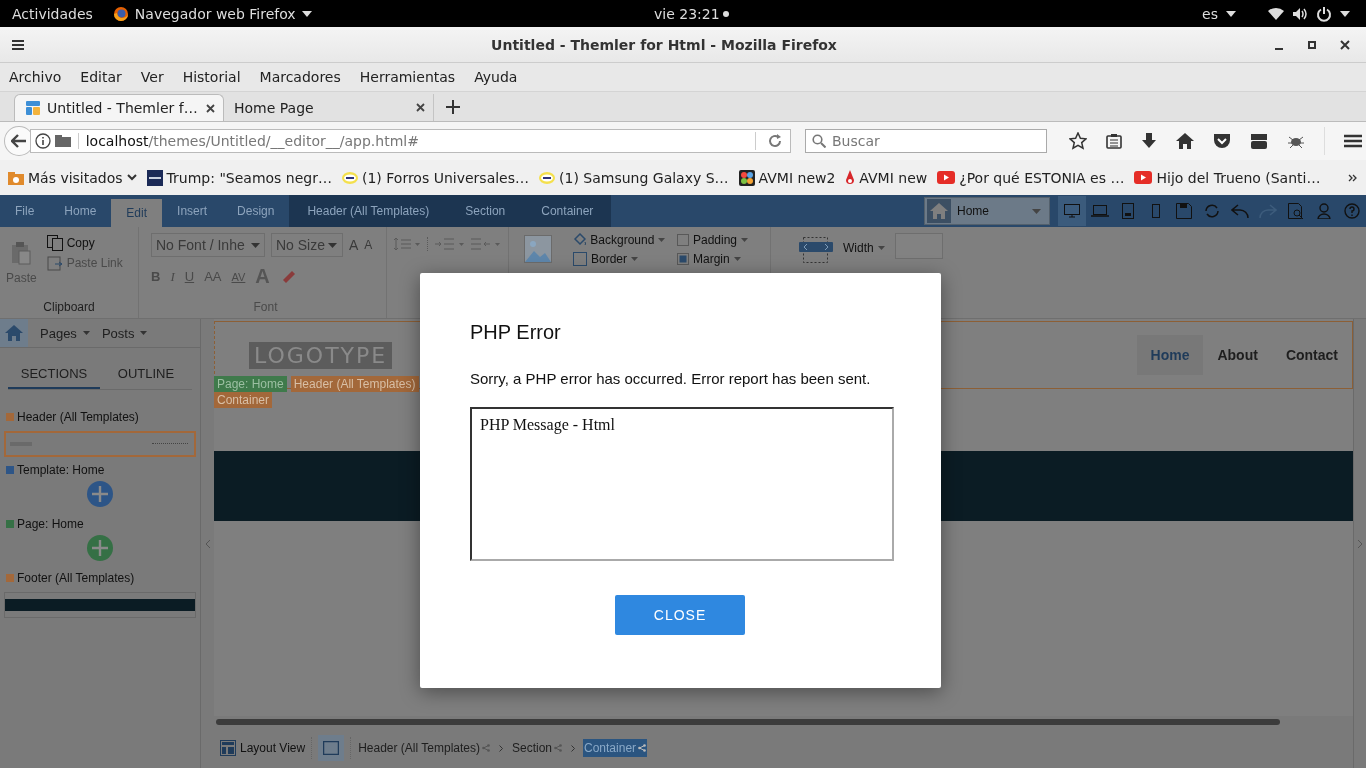 This screenshot has width=1366, height=768. What do you see at coordinates (263, 748) in the screenshot?
I see `layout-view-button: Layout View` at bounding box center [263, 748].